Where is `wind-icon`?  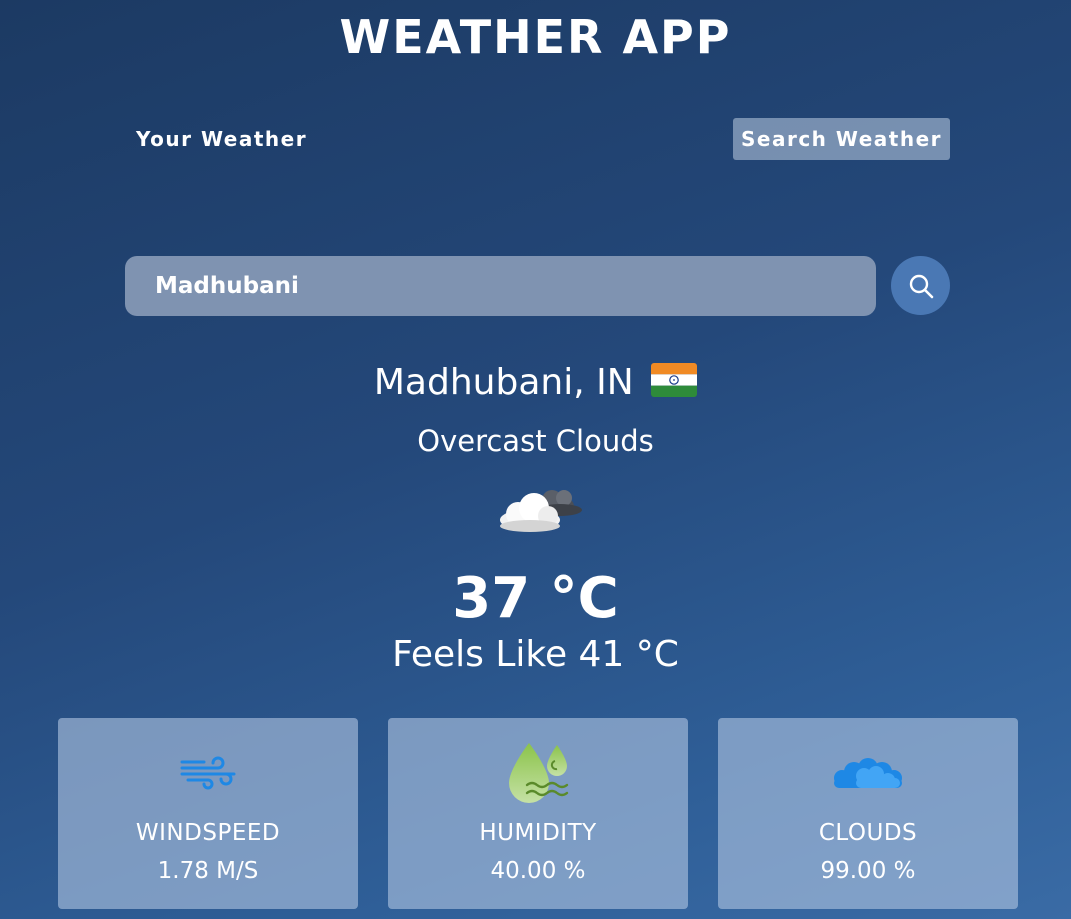 wind-icon is located at coordinates (208, 774).